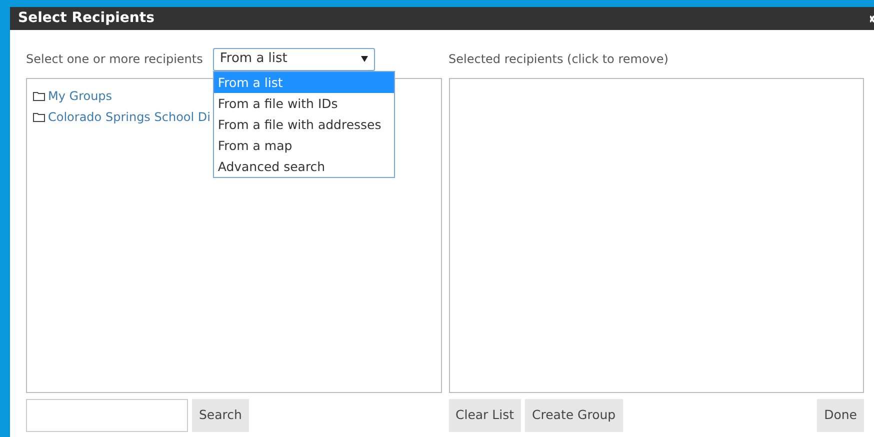 This screenshot has width=874, height=437. I want to click on tree-item: My Groups, so click(80, 95).